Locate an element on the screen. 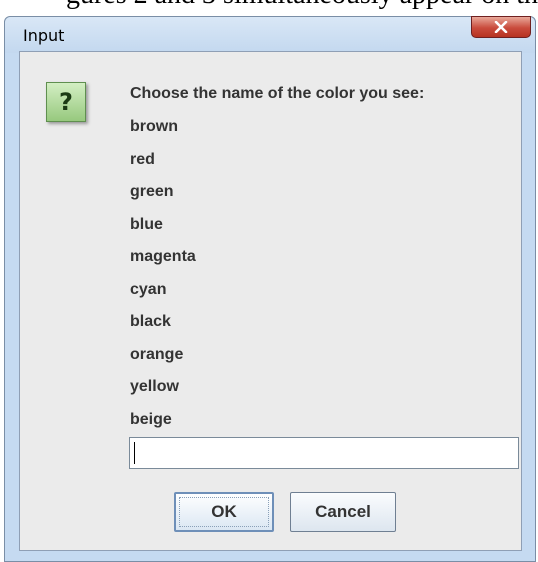 This screenshot has height=562, width=538. question-icon: ? is located at coordinates (66, 102).